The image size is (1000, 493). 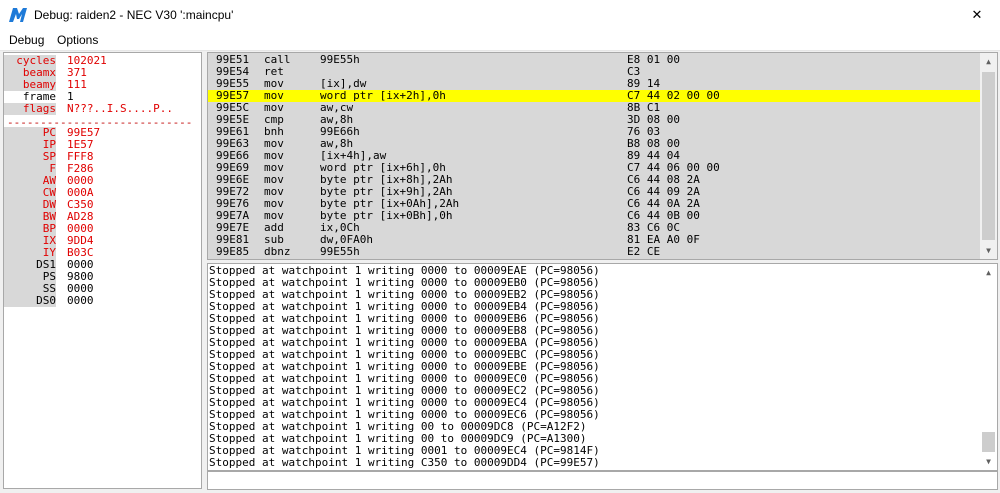 I want to click on disassembly-bytes: C6 44 0B 00, so click(x=663, y=215).